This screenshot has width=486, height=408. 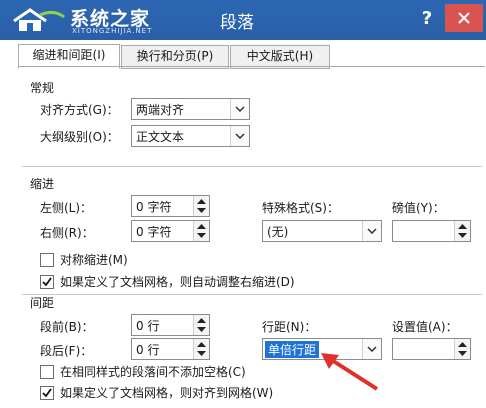 I want to click on close-icon, so click(x=464, y=18).